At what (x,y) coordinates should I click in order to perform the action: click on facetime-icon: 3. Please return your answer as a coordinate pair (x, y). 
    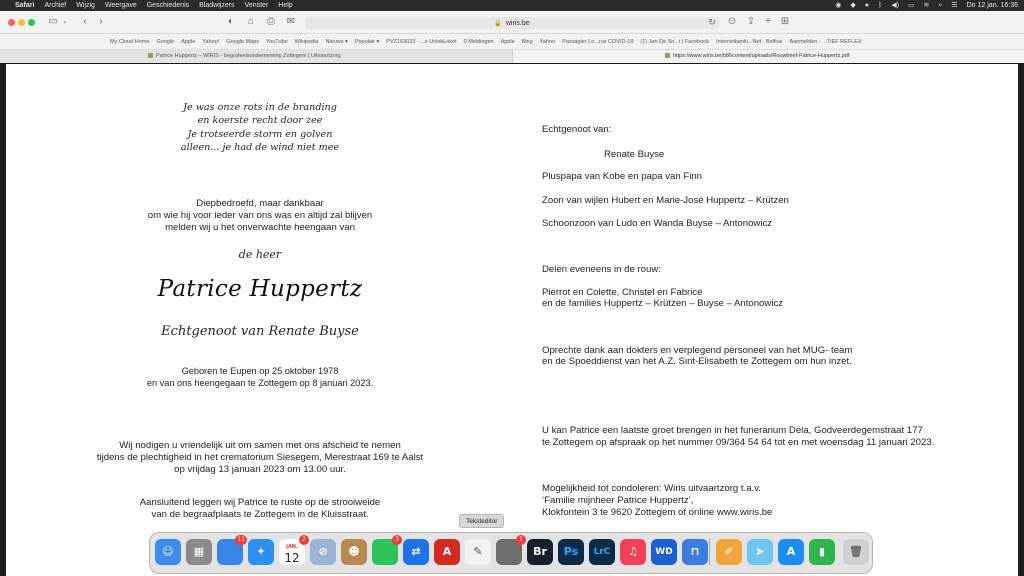
    Looking at the image, I should click on (387, 550).